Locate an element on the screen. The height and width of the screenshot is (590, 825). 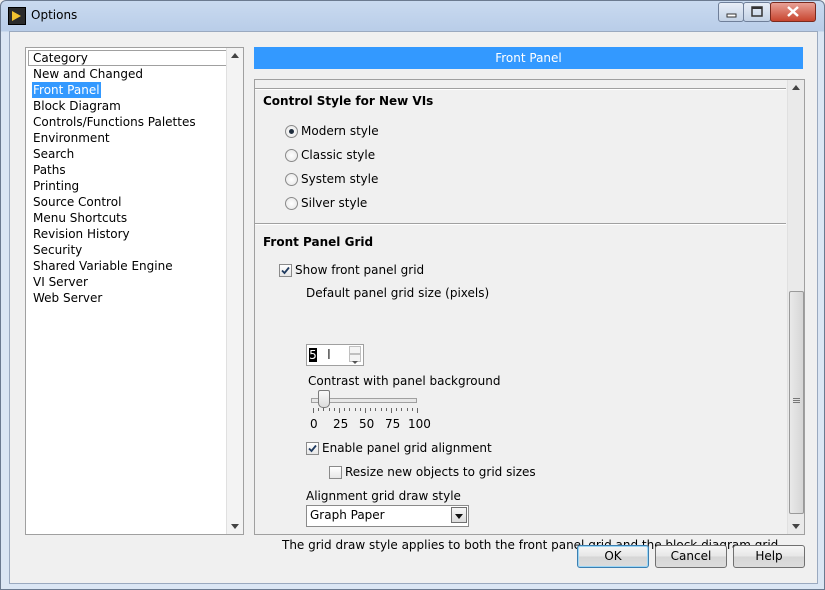
radio-label: Modern style is located at coordinates (340, 131).